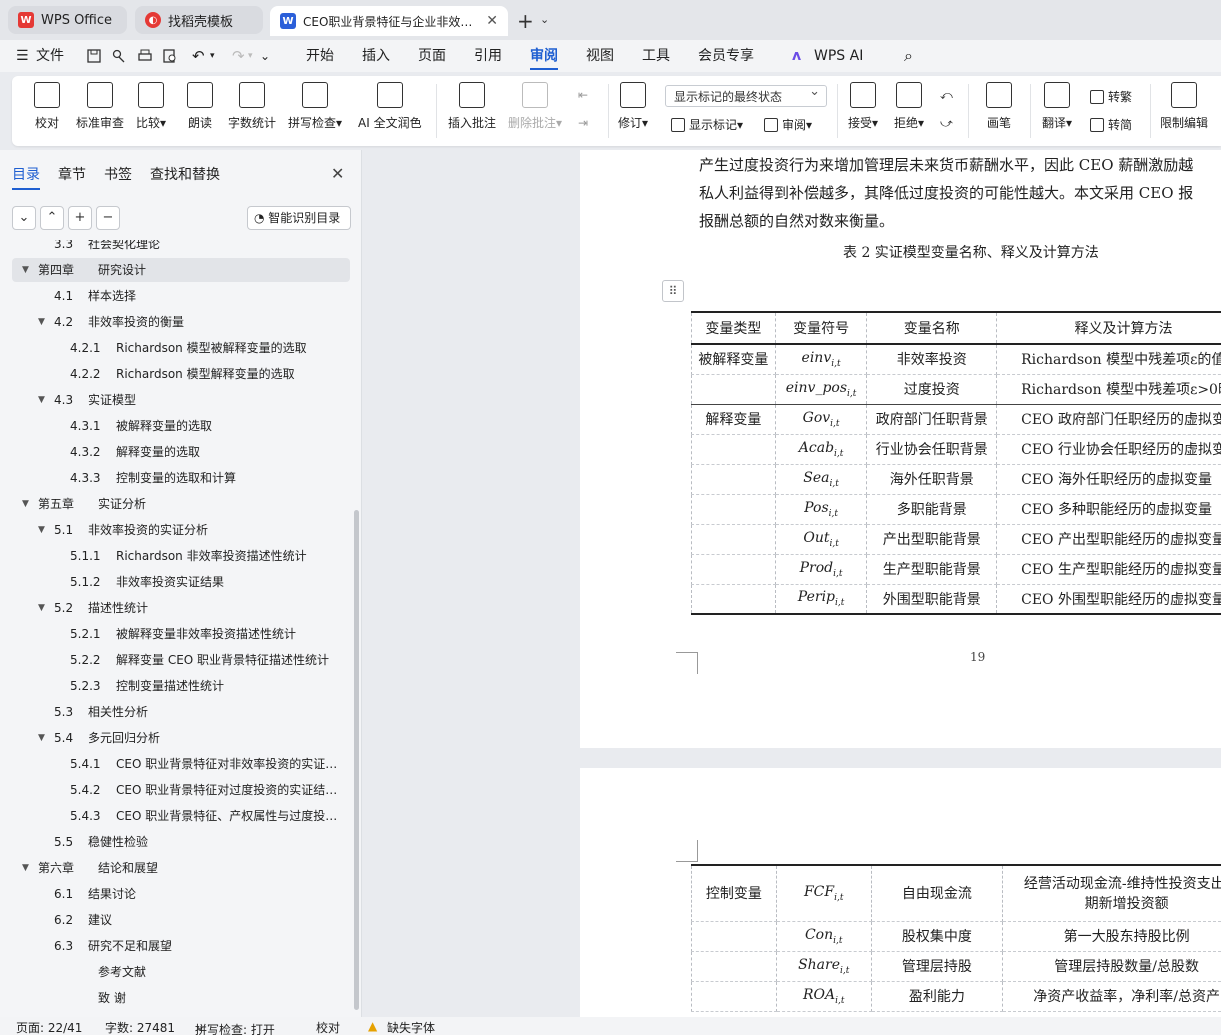 Image resolution: width=1221 pixels, height=1035 pixels. What do you see at coordinates (583, 95) in the screenshot?
I see `prev-comment-icon: ⇤` at bounding box center [583, 95].